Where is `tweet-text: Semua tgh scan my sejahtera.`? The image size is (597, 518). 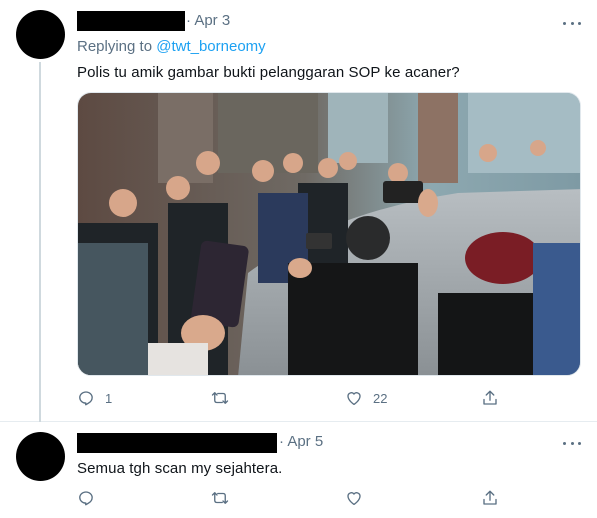 tweet-text: Semua tgh scan my sejahtera. is located at coordinates (180, 468).